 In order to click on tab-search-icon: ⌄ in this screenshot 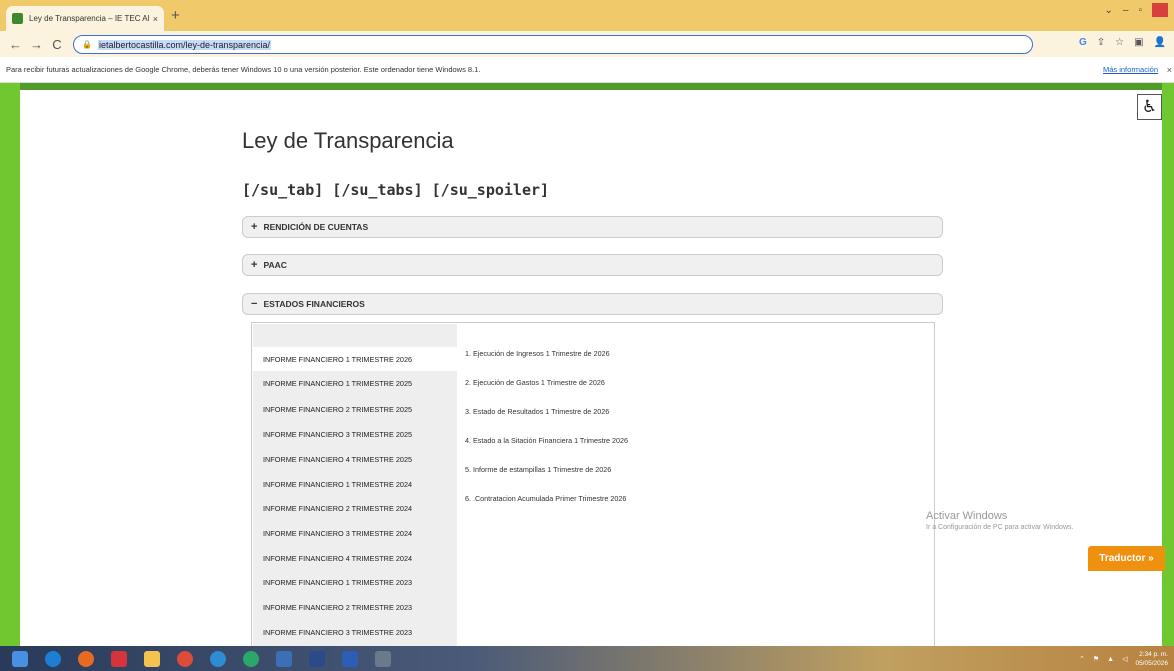, I will do `click(1109, 10)`.